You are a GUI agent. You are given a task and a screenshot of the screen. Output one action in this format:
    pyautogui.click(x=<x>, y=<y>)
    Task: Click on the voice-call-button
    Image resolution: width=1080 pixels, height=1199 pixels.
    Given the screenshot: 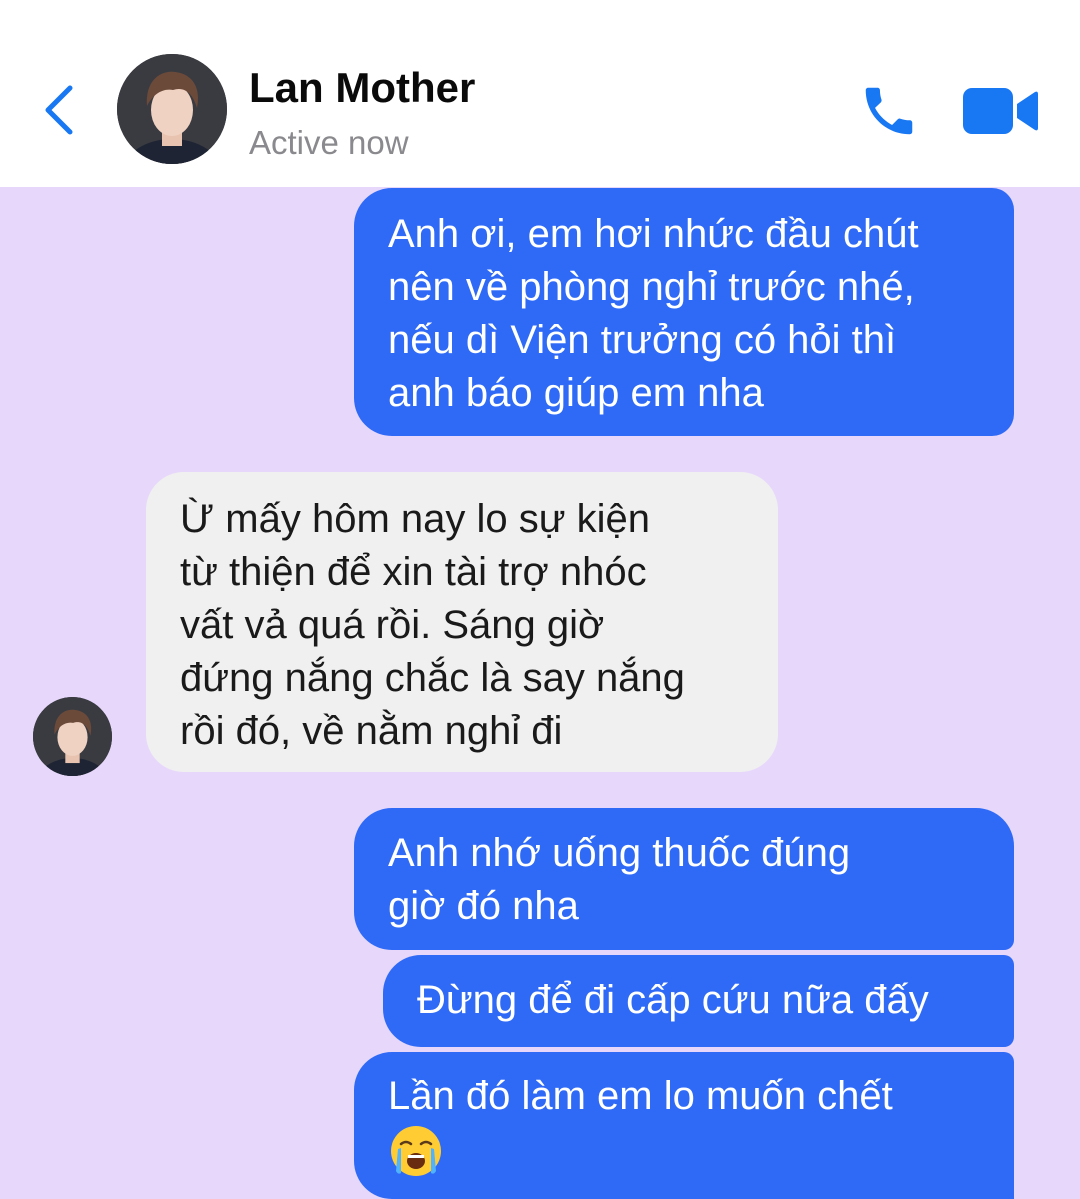 What is the action you would take?
    pyautogui.click(x=889, y=111)
    